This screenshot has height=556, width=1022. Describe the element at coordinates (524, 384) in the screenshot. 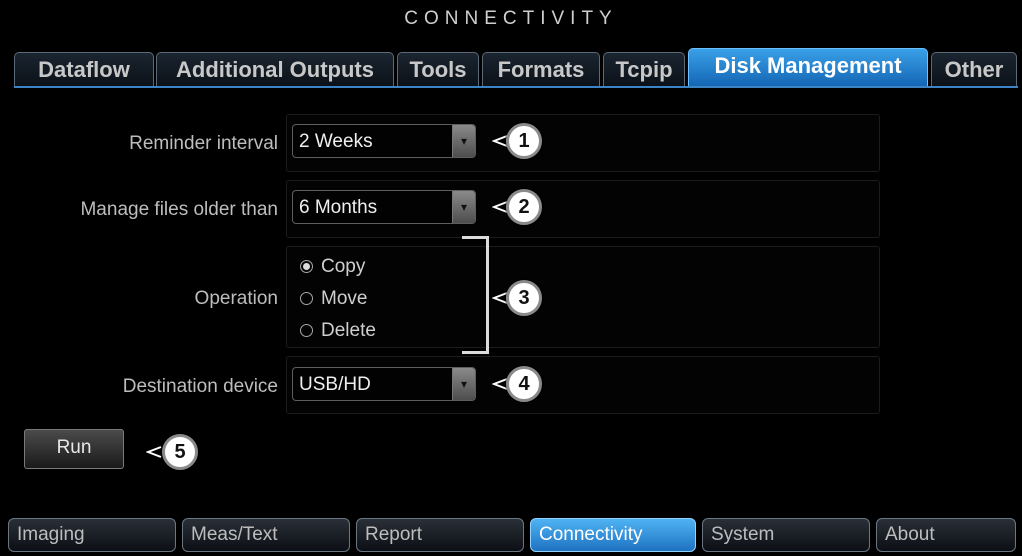

I see `callout-badge: 4` at that location.